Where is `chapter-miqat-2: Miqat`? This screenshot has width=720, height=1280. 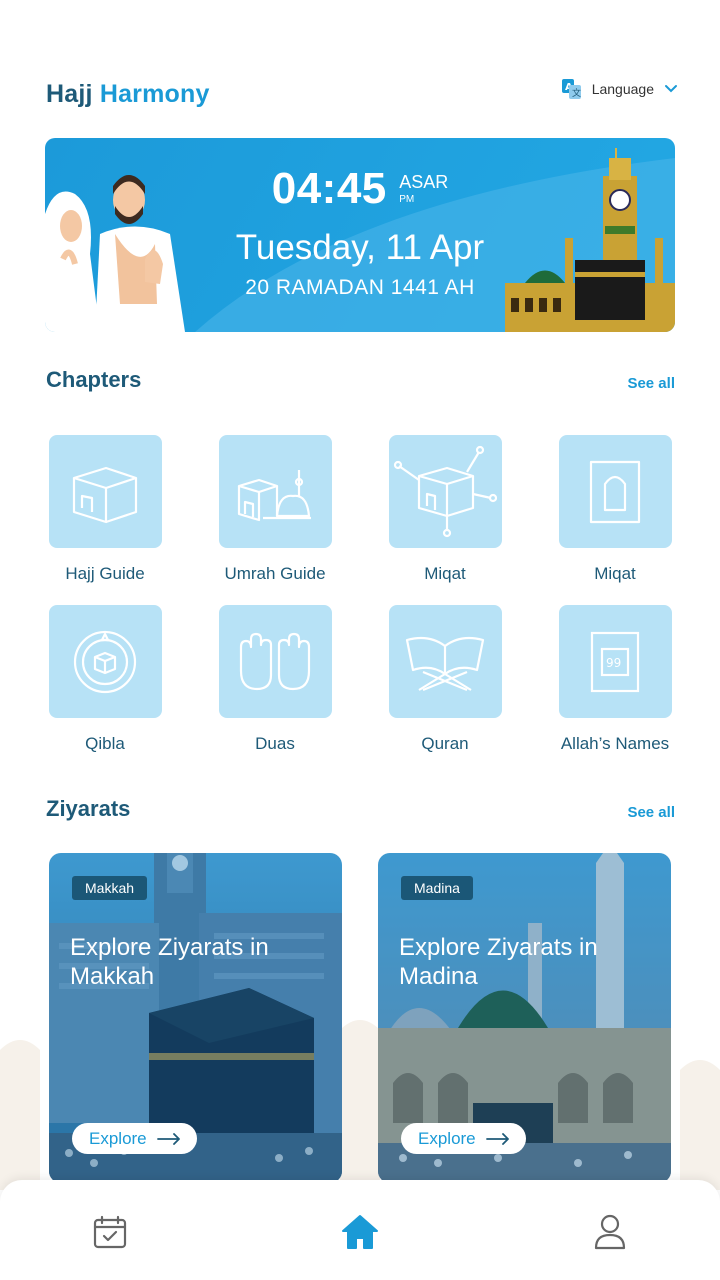
chapter-miqat-2: Miqat is located at coordinates (615, 509).